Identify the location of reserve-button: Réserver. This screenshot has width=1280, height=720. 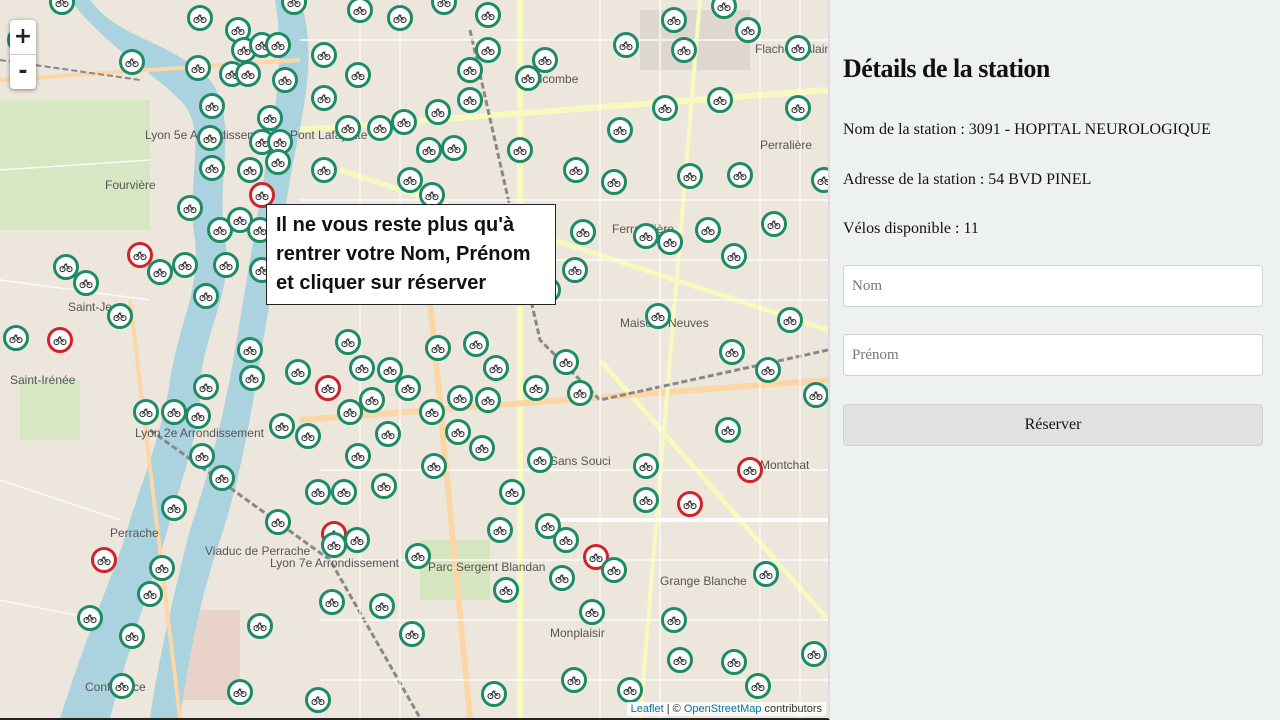
(1053, 425).